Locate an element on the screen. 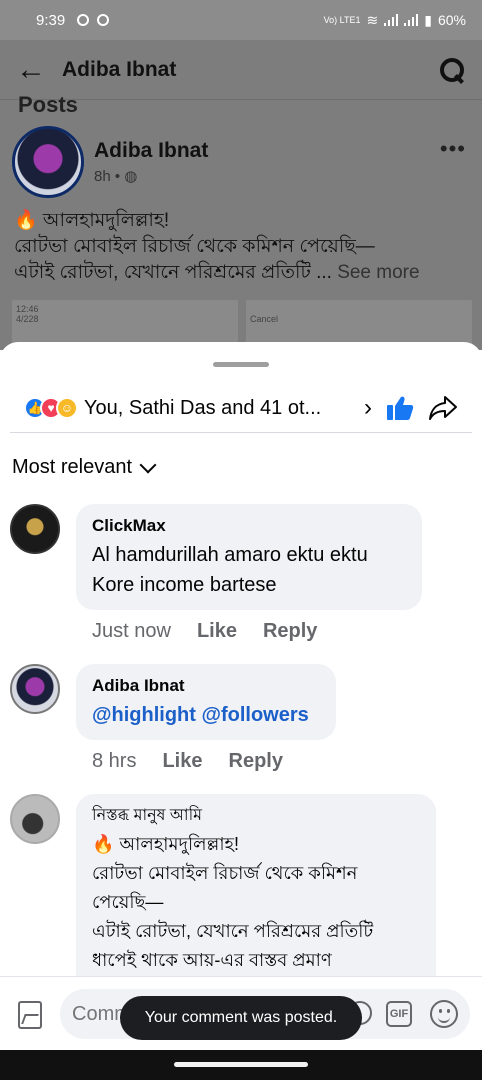  status-time: 9:39 is located at coordinates (51, 20).